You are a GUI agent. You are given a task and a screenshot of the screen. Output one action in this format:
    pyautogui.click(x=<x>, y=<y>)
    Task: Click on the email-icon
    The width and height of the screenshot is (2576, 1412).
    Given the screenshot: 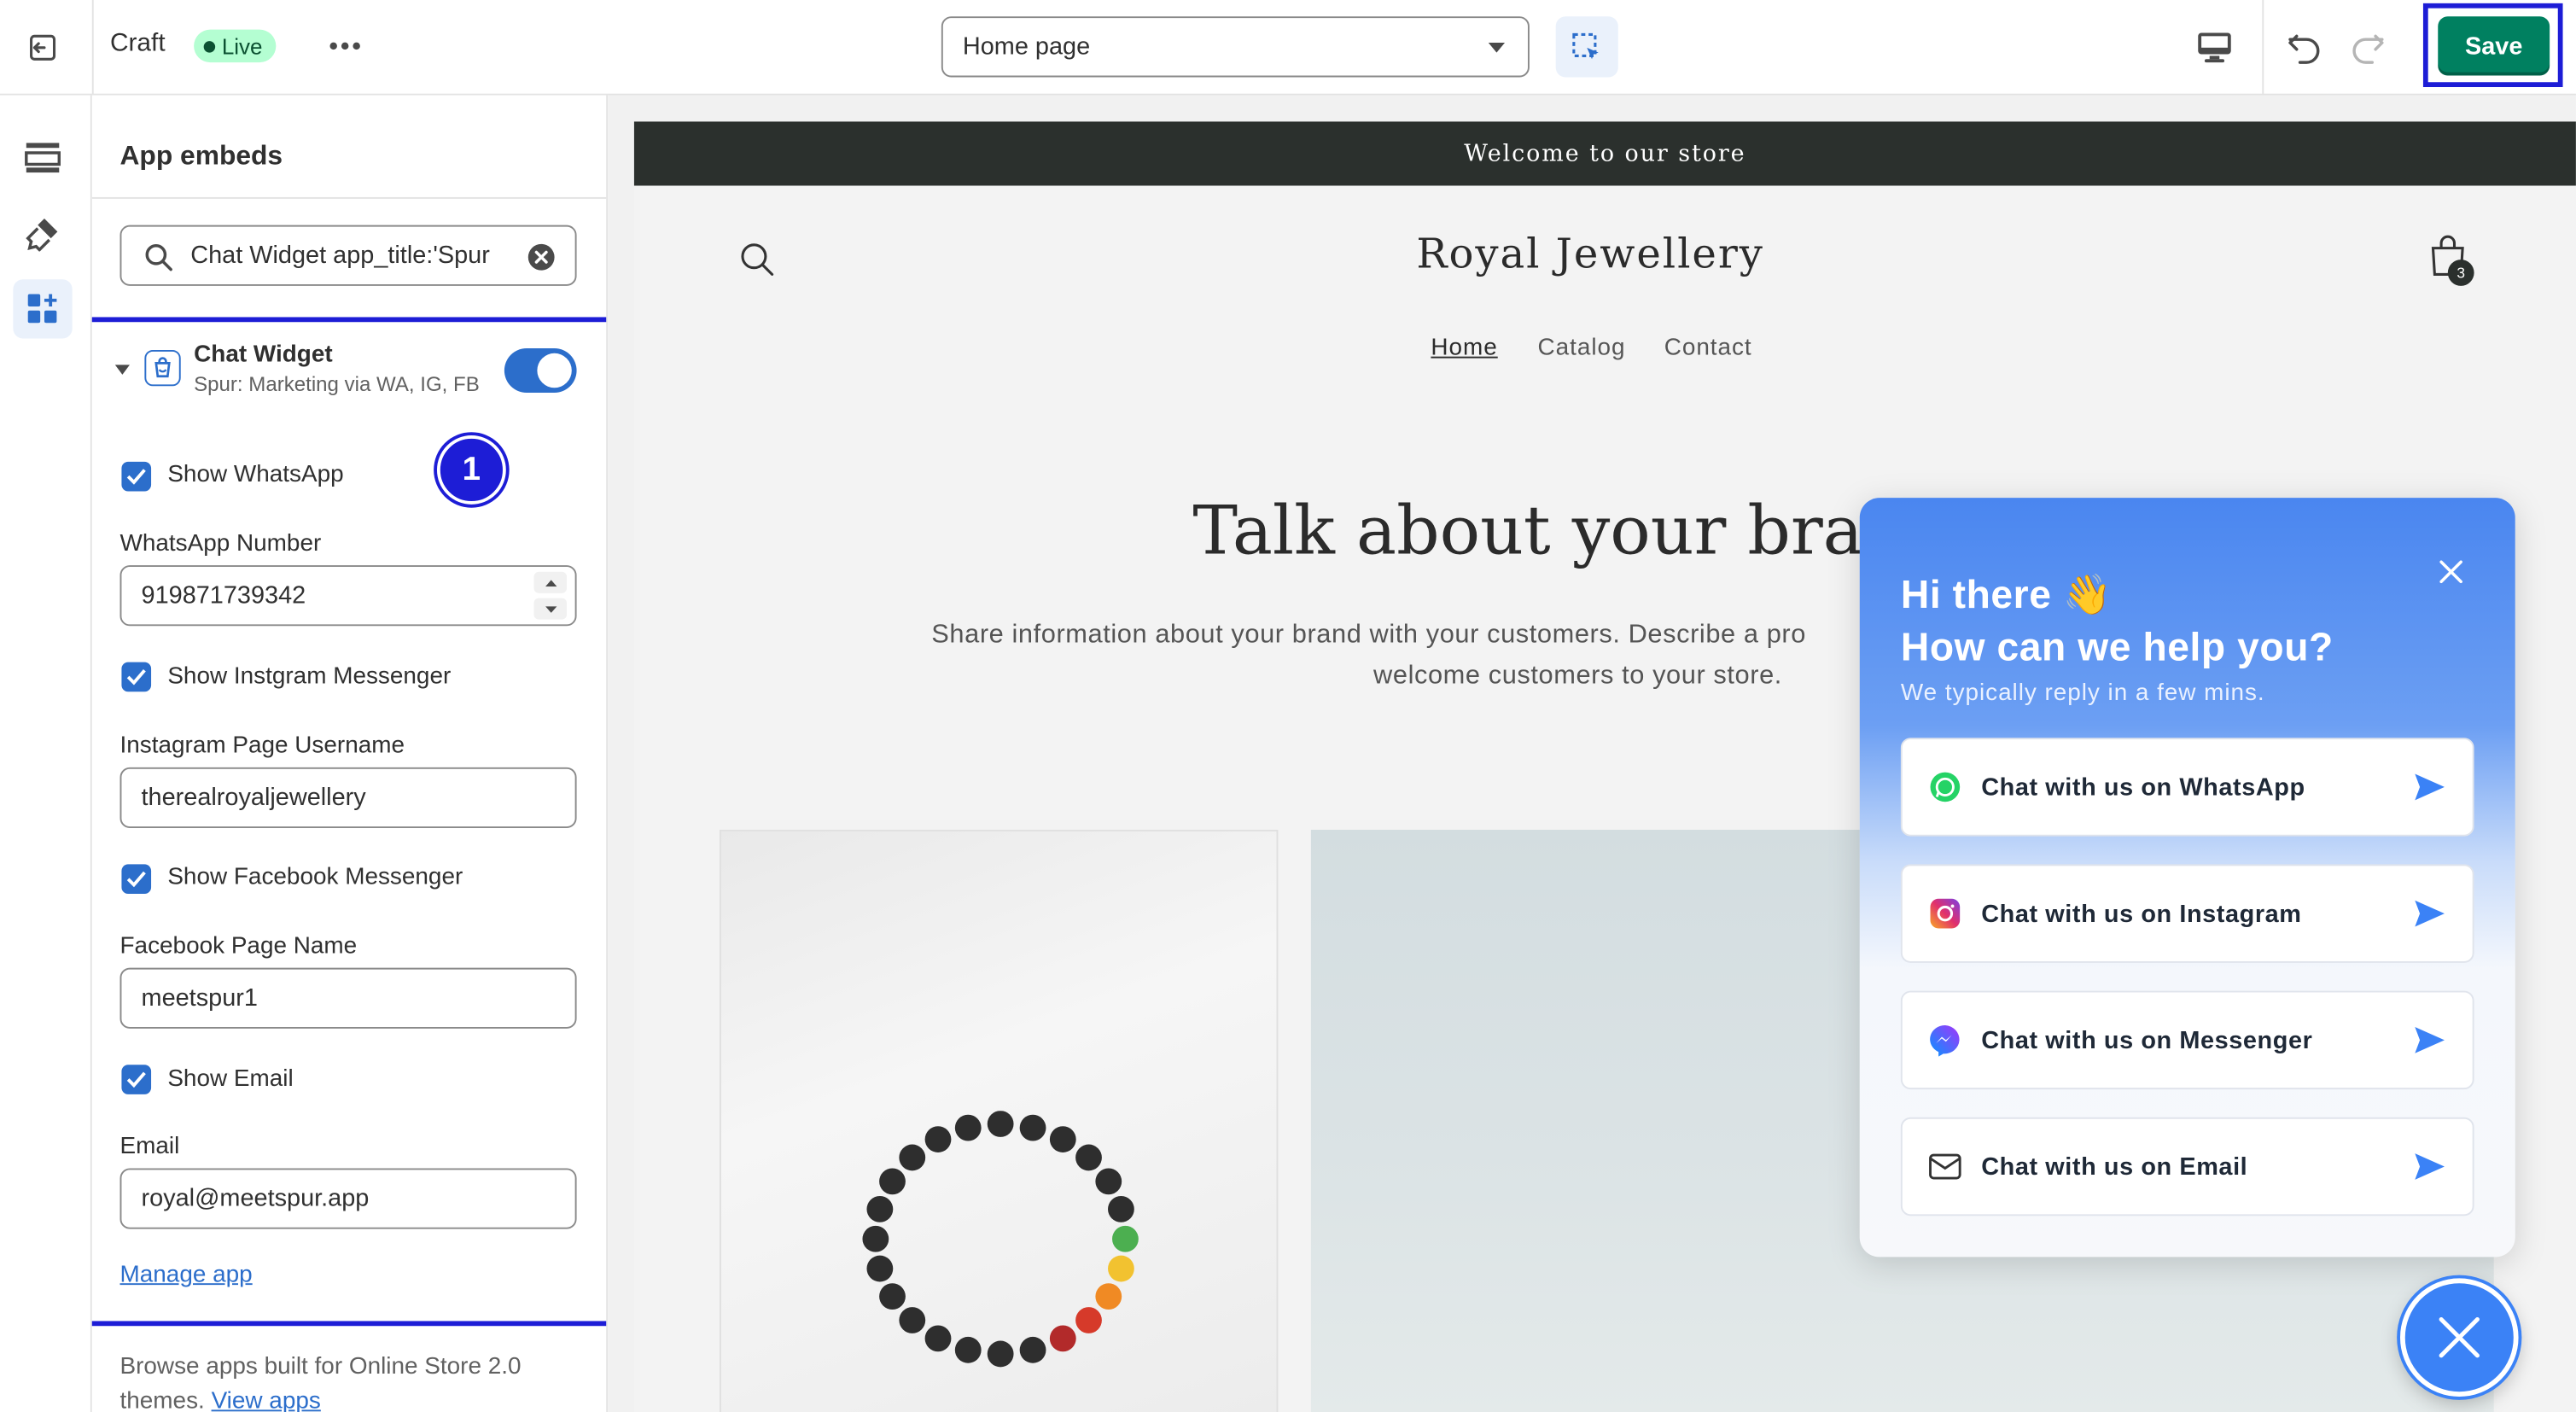 What is the action you would take?
    pyautogui.click(x=1945, y=1166)
    